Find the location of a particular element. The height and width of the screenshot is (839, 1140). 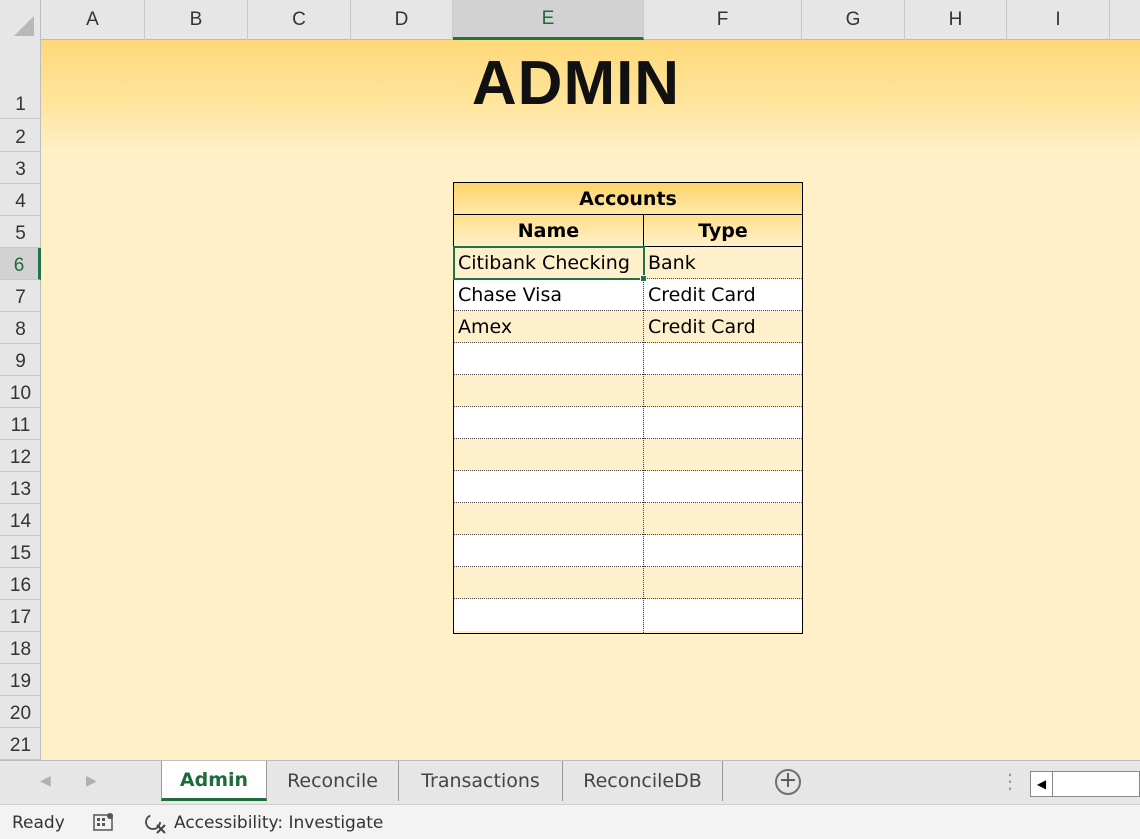

column-header-a: A is located at coordinates (93, 20).